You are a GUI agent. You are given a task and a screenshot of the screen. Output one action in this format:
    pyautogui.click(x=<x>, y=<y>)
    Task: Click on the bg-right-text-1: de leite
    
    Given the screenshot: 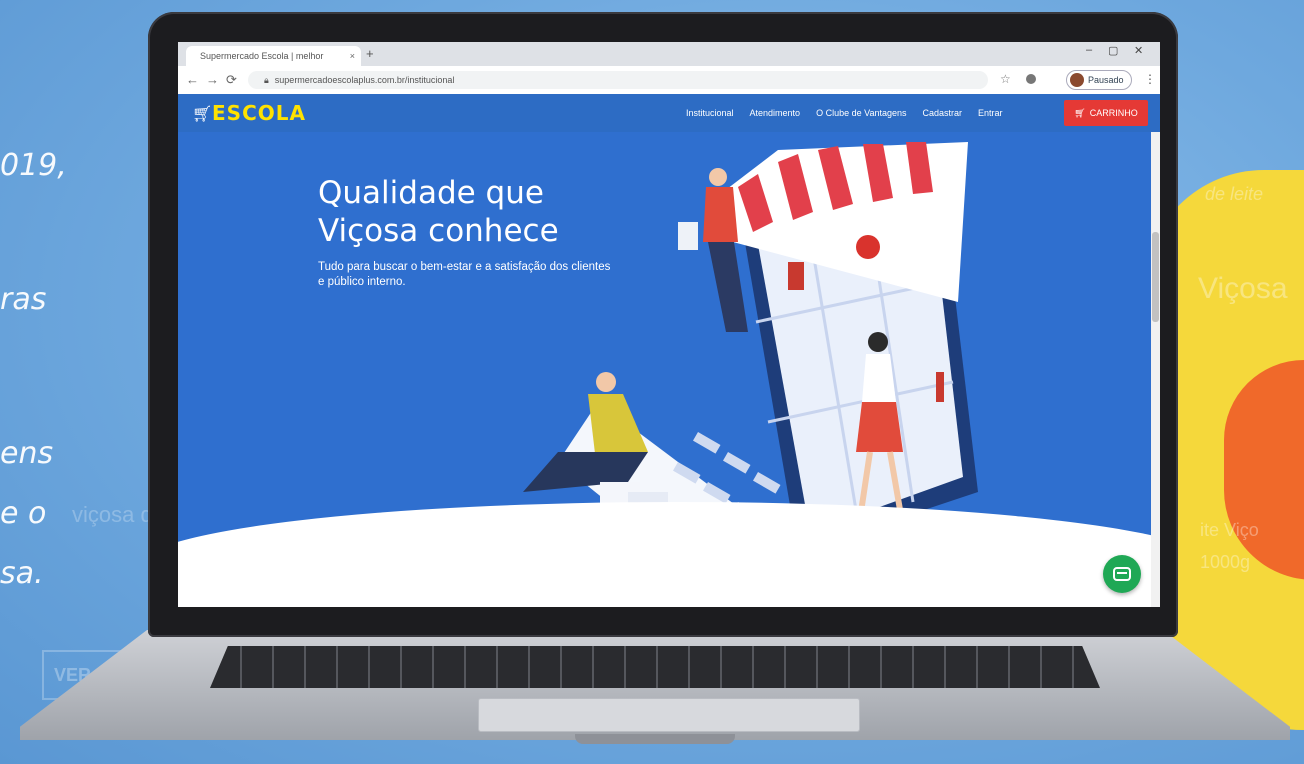 What is the action you would take?
    pyautogui.click(x=1234, y=194)
    